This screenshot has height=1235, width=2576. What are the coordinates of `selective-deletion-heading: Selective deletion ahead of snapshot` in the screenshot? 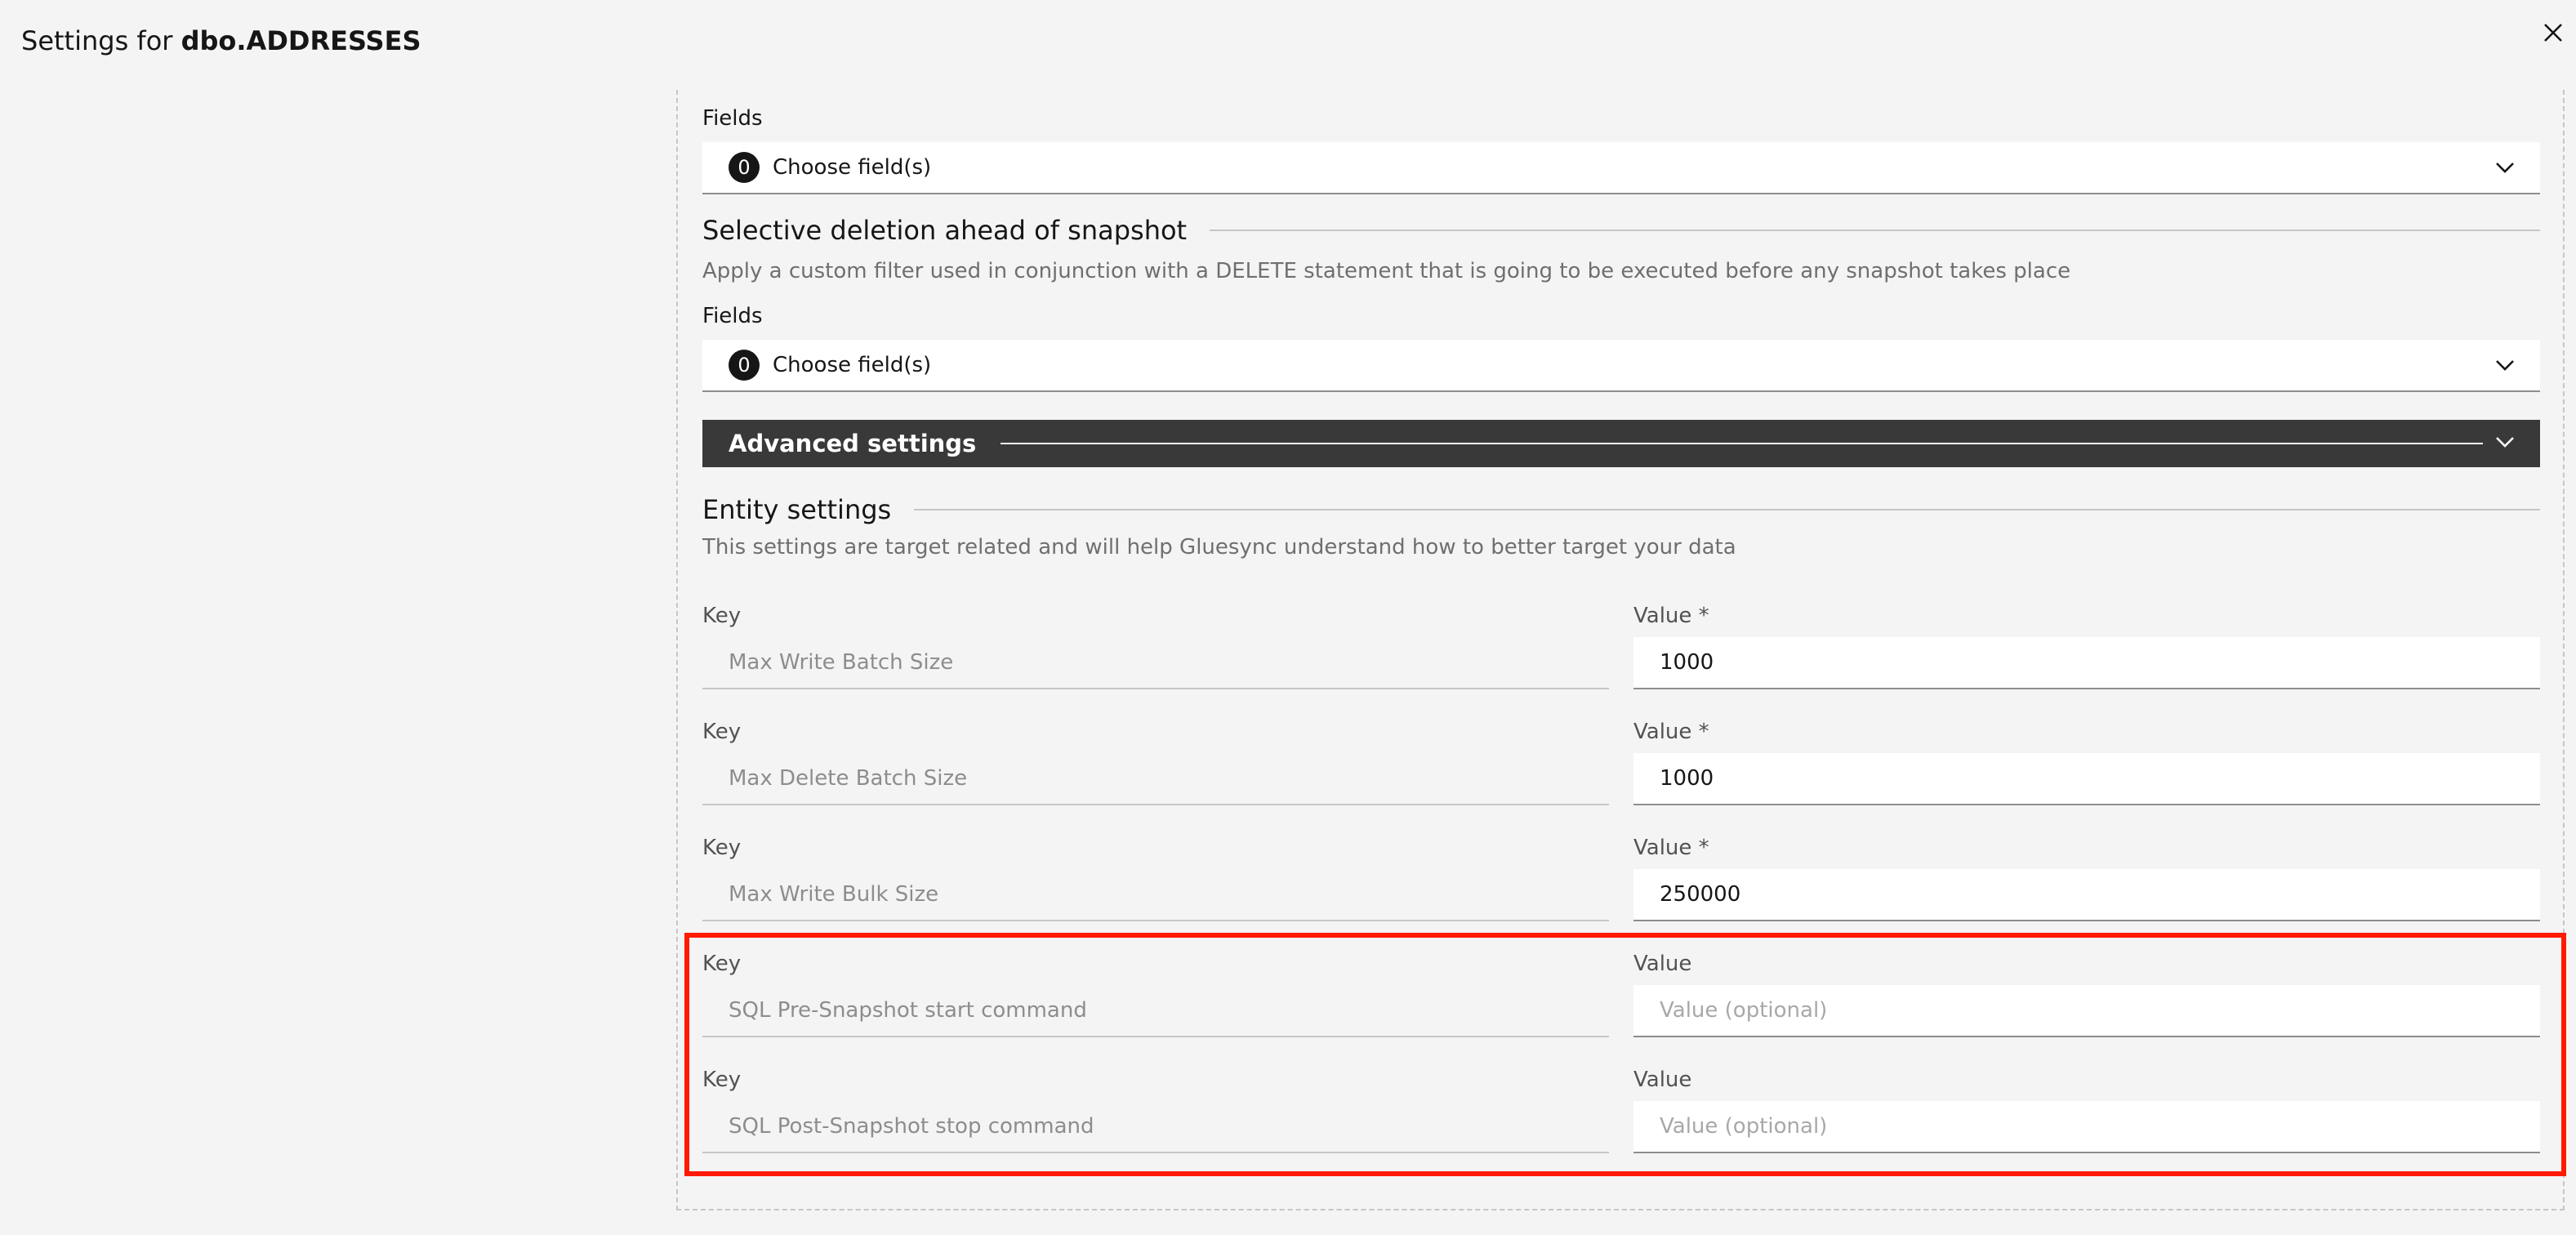 It's located at (1621, 230).